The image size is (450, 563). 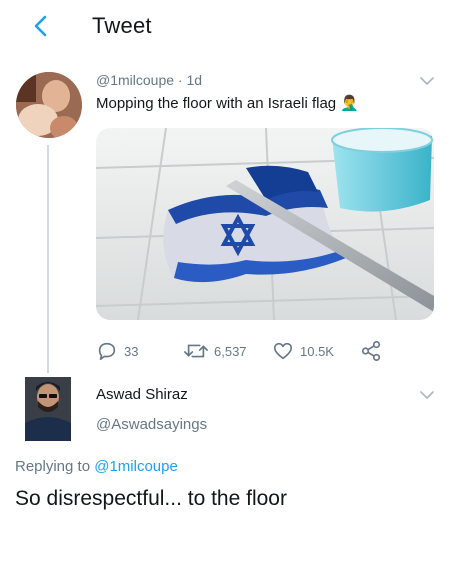 I want to click on reply-text: So disrespectful... to the floor, so click(x=151, y=498).